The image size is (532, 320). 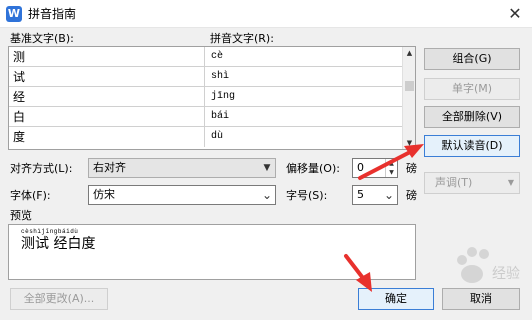 I want to click on base-text-cell: 度, so click(x=107, y=137).